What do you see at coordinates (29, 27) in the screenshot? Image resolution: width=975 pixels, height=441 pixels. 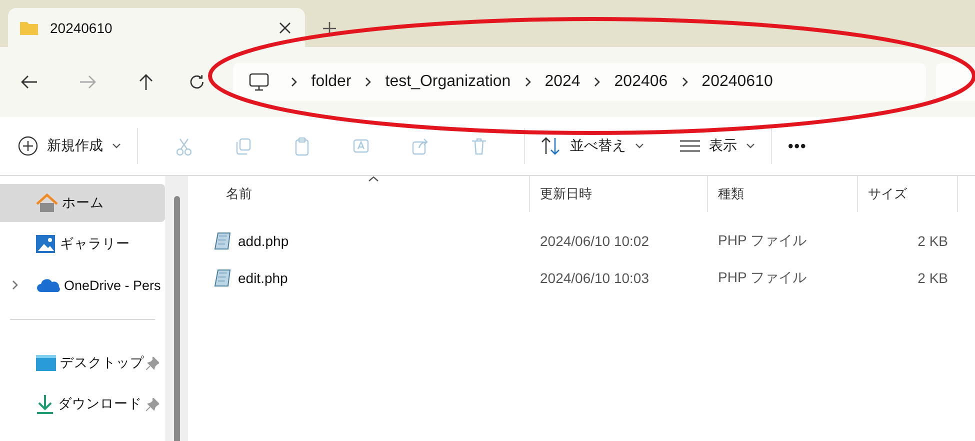 I see `folder-icon` at bounding box center [29, 27].